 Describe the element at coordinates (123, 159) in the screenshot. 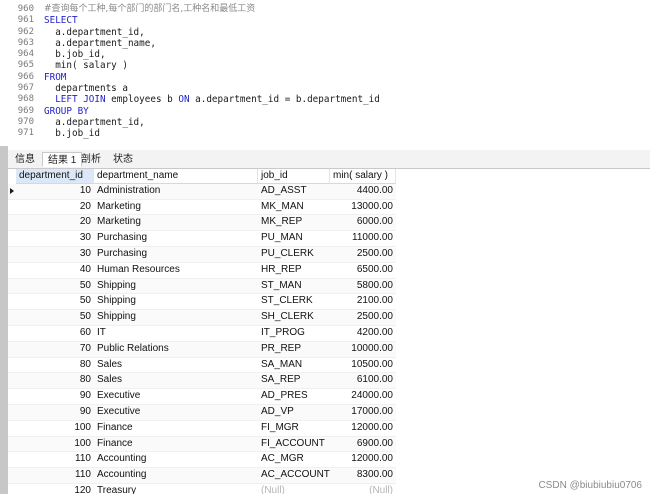

I see `tab-status: 状态` at that location.